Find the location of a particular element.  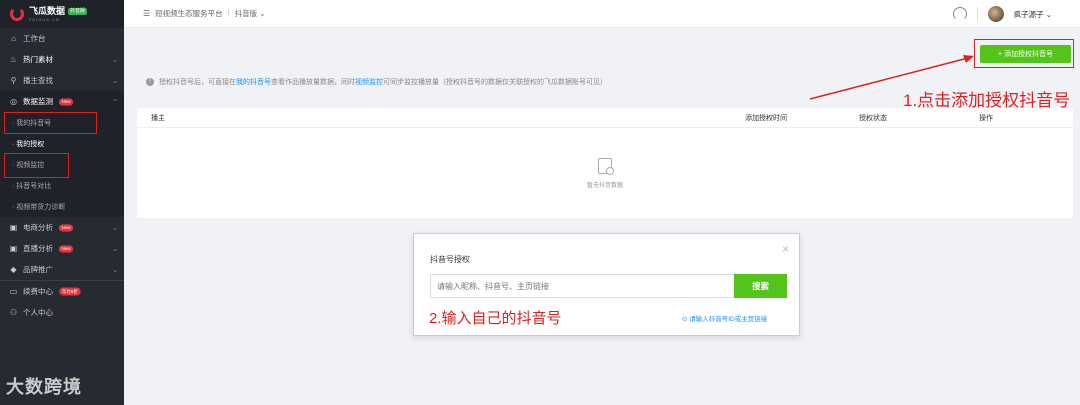

user-area: 疯子源子 ⌄ is located at coordinates (1002, 14).